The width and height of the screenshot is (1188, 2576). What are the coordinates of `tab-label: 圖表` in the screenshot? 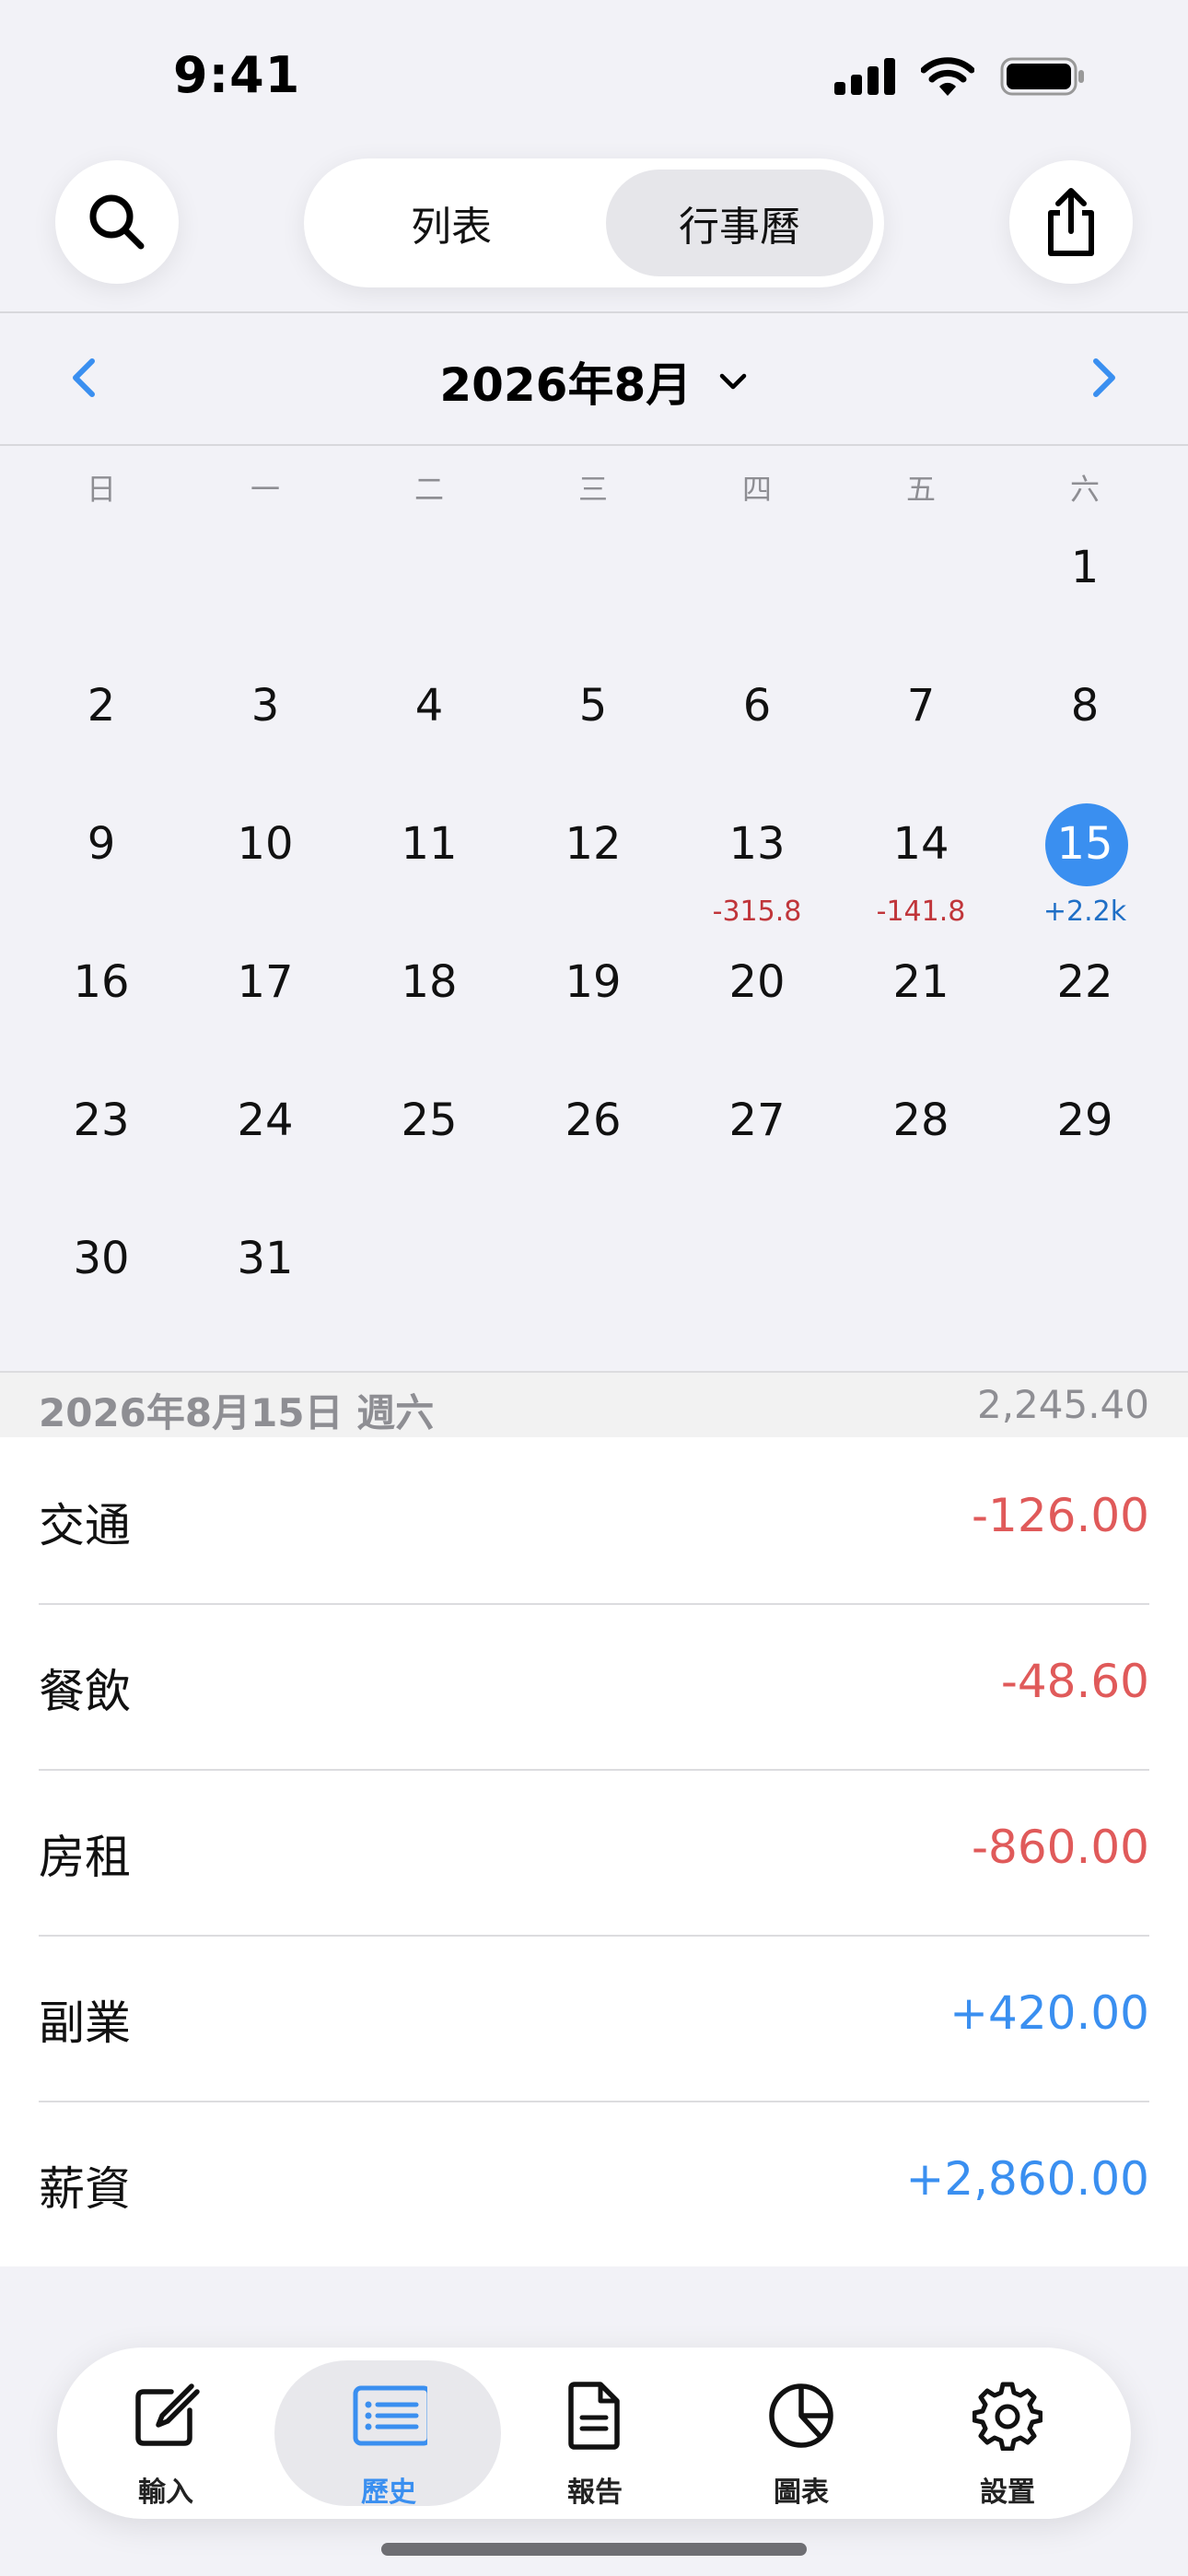 It's located at (801, 2492).